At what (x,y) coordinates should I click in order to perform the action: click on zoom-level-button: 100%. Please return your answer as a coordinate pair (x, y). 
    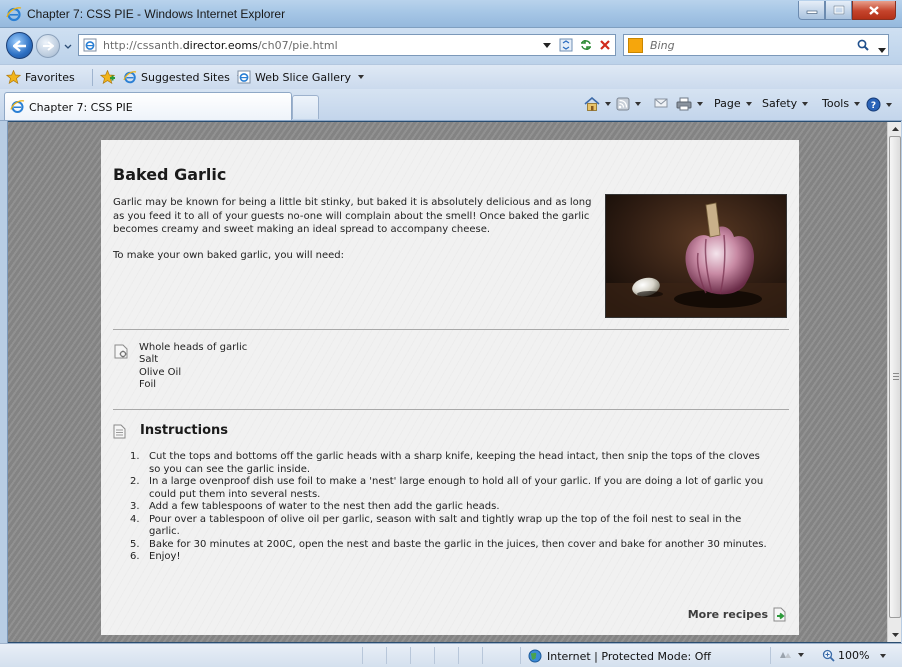
    Looking at the image, I should click on (854, 655).